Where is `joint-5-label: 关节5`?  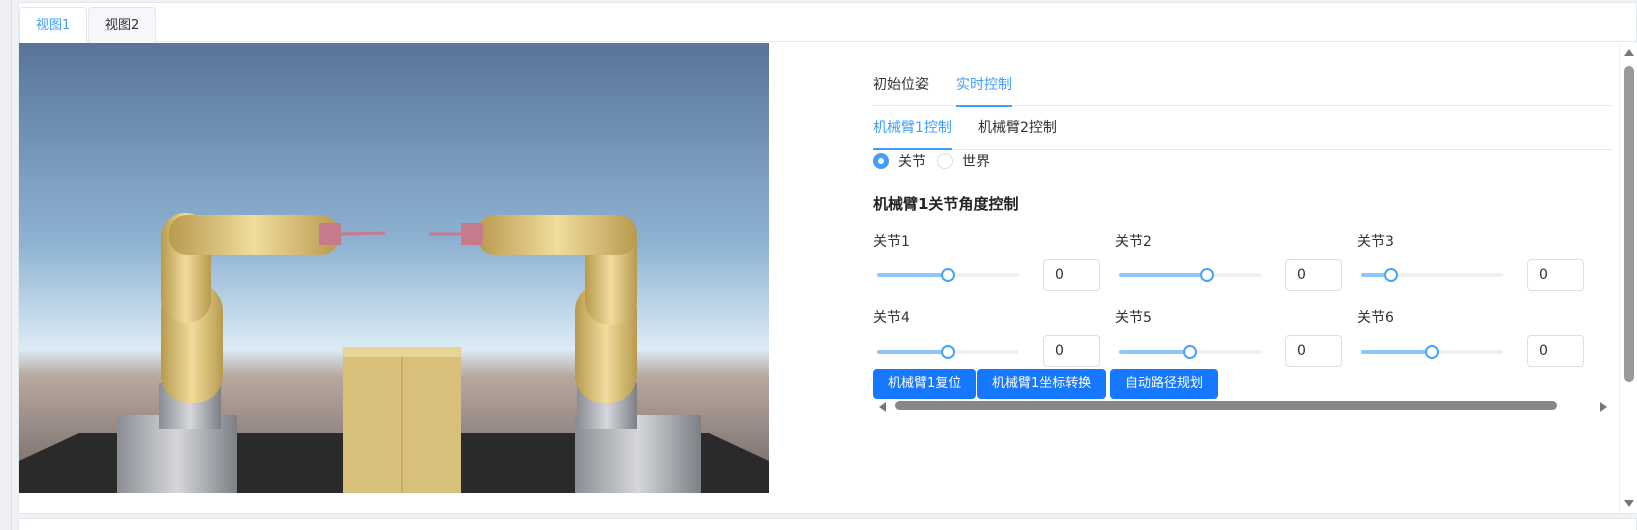 joint-5-label: 关节5 is located at coordinates (1133, 318).